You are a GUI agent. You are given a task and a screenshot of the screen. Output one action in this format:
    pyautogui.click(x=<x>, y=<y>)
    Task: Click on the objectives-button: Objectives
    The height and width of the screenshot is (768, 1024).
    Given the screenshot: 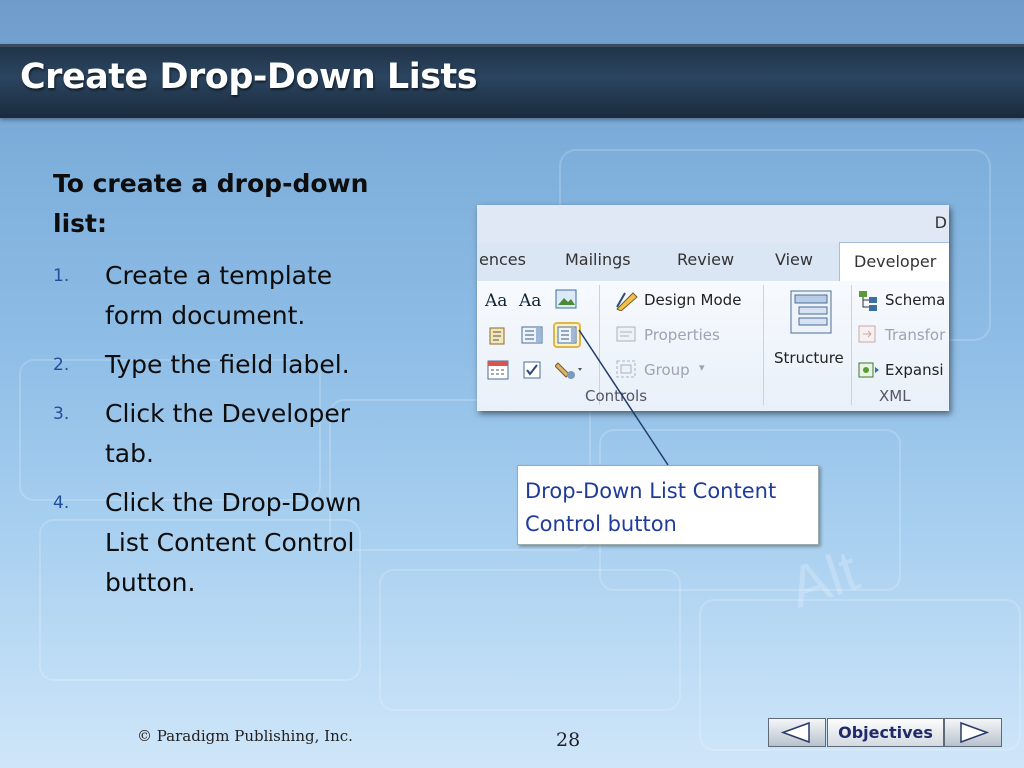 What is the action you would take?
    pyautogui.click(x=885, y=732)
    